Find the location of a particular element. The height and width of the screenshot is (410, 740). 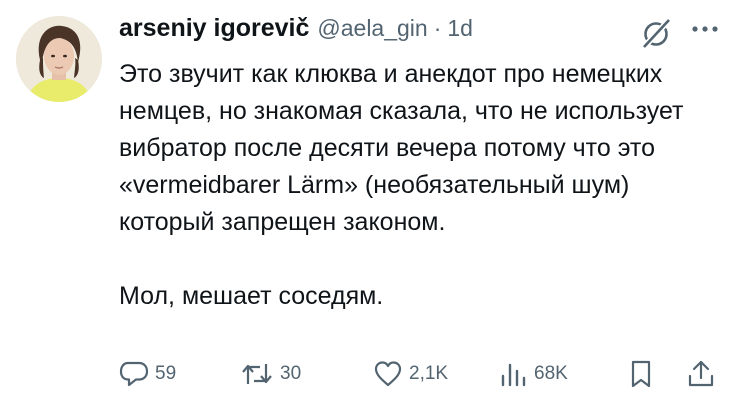

more-icon is located at coordinates (705, 28).